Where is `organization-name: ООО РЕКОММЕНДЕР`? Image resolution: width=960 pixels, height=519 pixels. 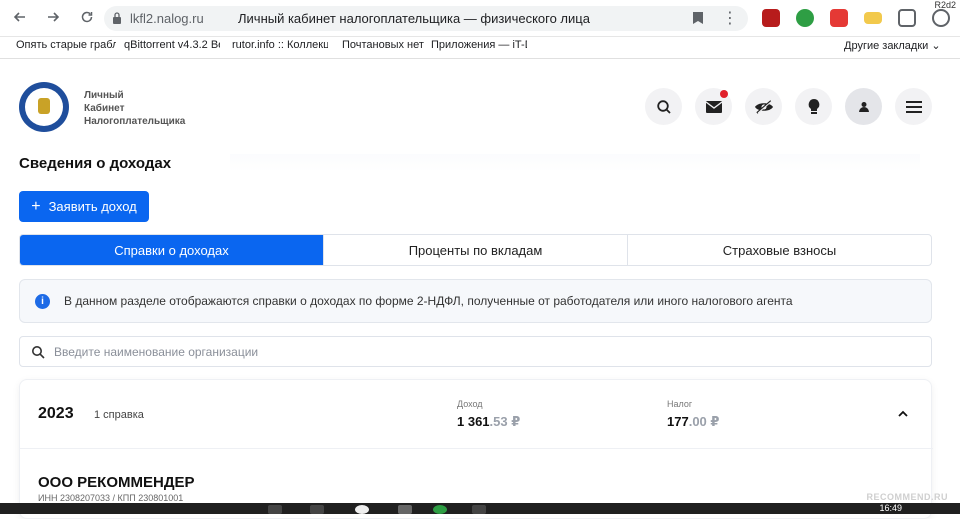 organization-name: ООО РЕКОММЕНДЕР is located at coordinates (116, 482).